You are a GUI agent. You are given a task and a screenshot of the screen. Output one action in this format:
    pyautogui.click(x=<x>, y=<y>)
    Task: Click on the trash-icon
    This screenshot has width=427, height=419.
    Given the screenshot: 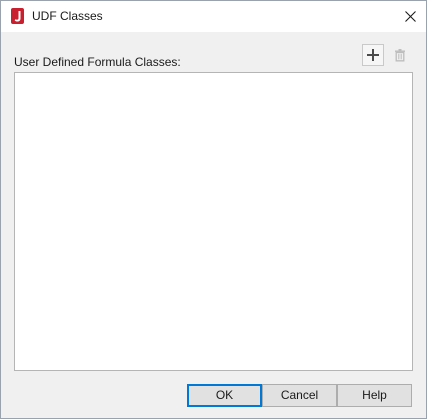 What is the action you would take?
    pyautogui.click(x=400, y=55)
    